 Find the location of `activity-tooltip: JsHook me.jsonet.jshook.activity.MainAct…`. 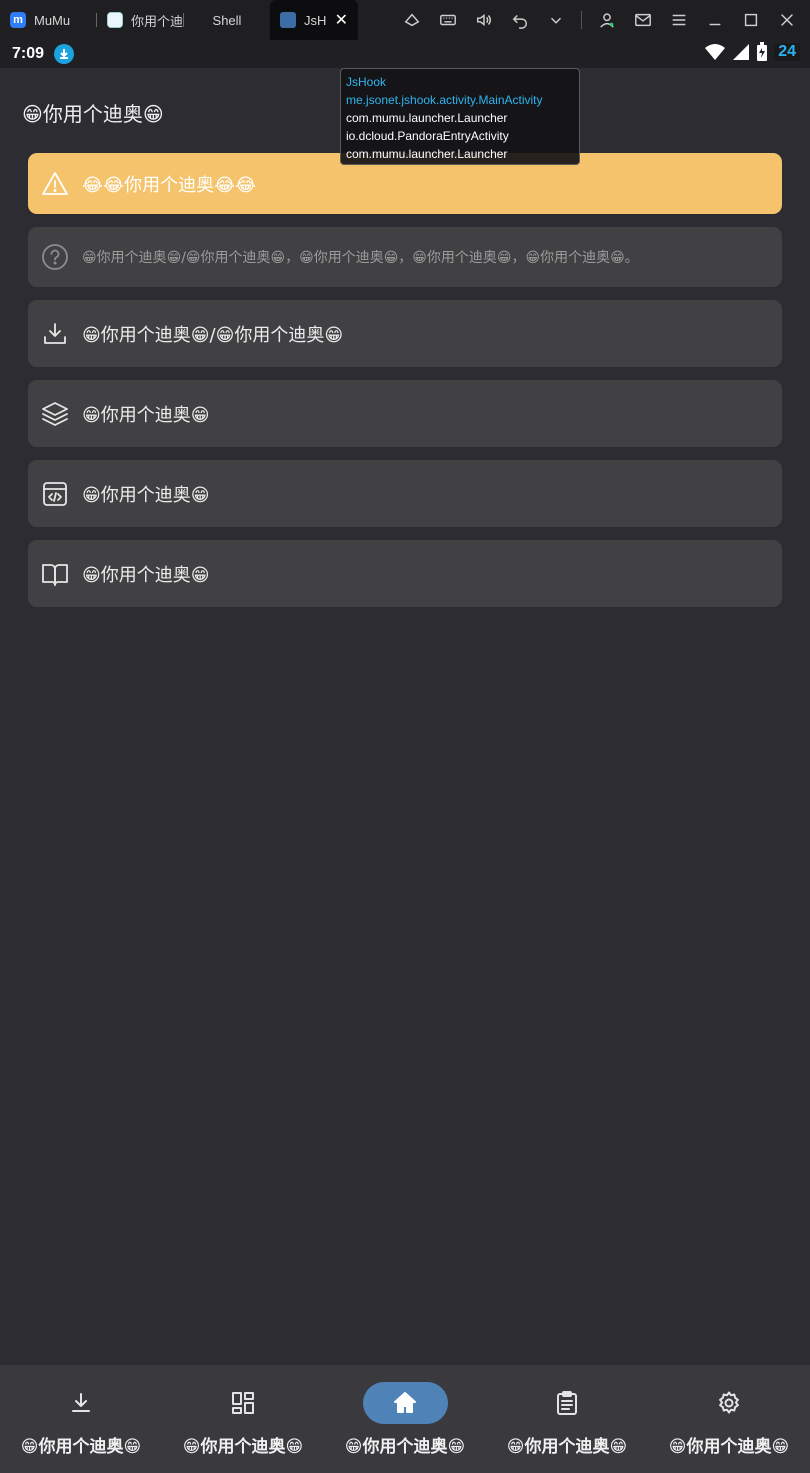

activity-tooltip: JsHook me.jsonet.jshook.activity.MainAct… is located at coordinates (460, 116).